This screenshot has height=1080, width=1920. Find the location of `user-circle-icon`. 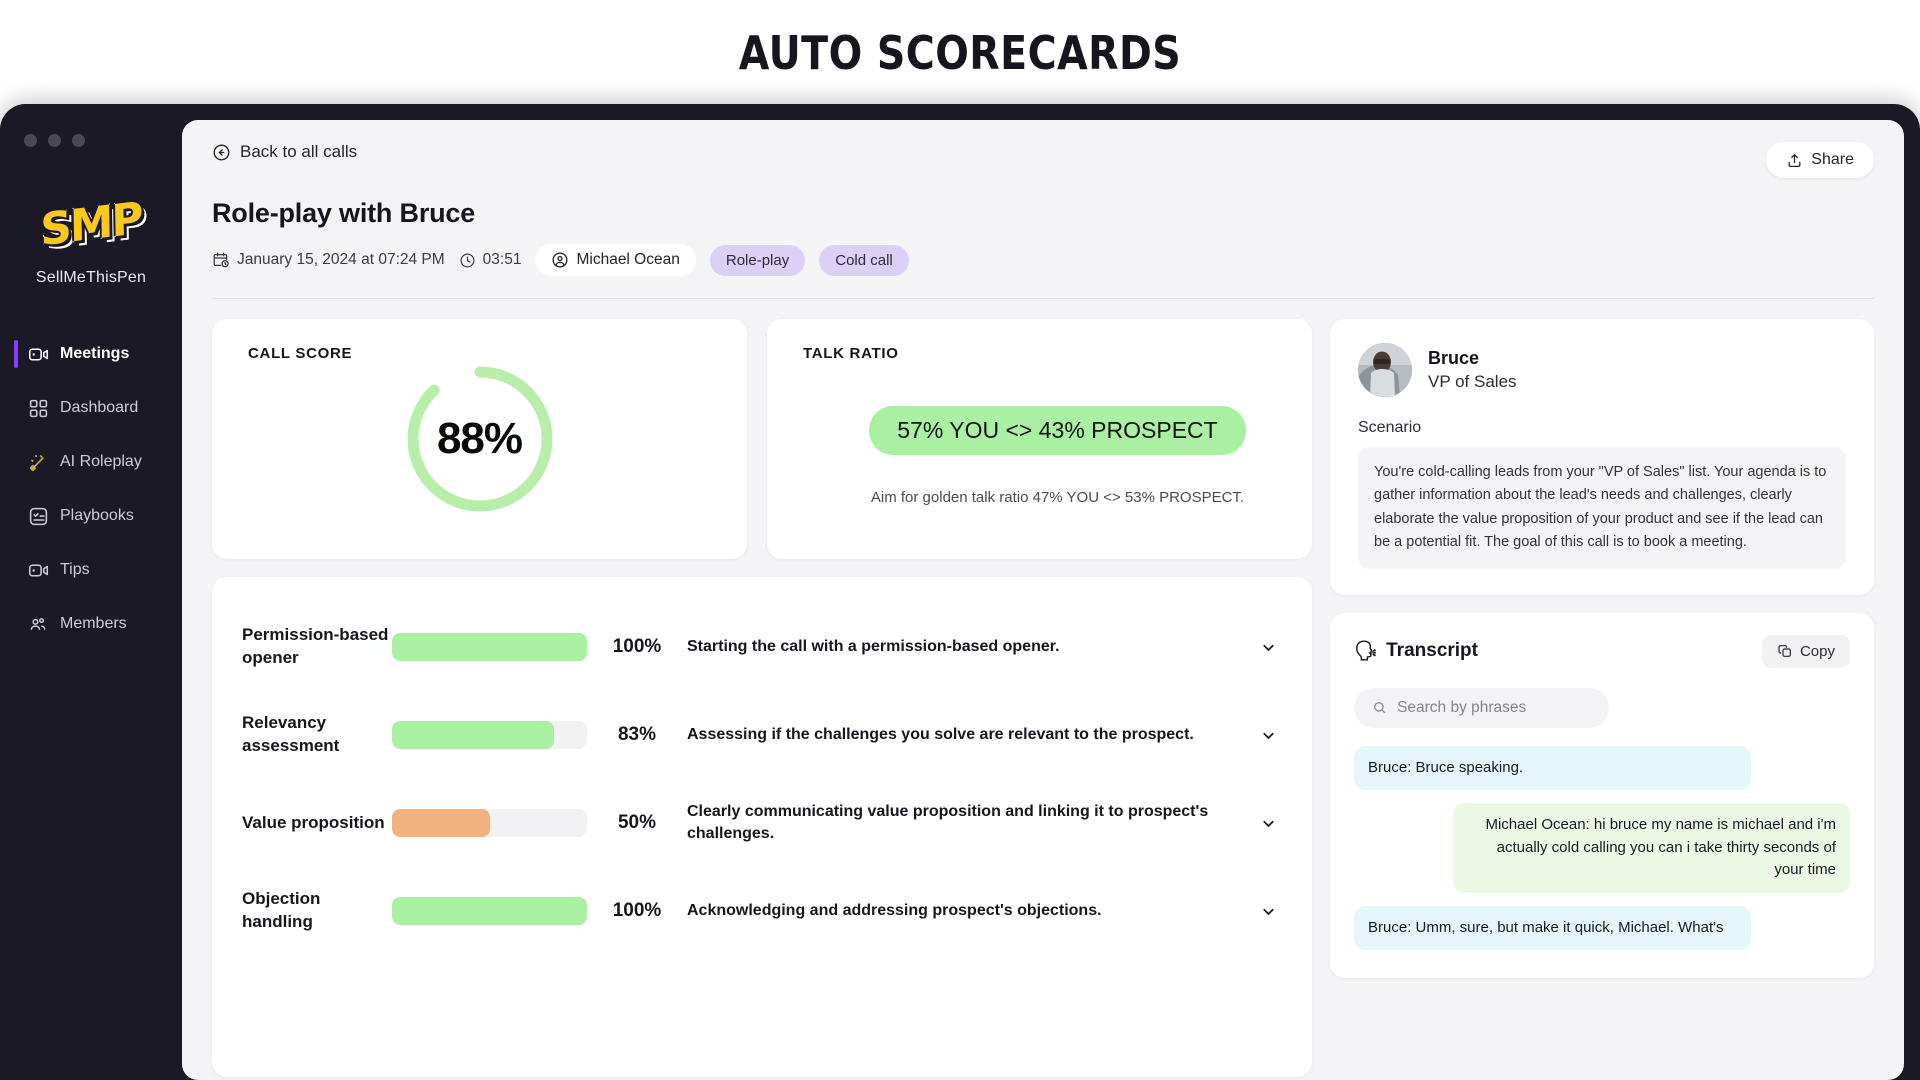

user-circle-icon is located at coordinates (560, 260).